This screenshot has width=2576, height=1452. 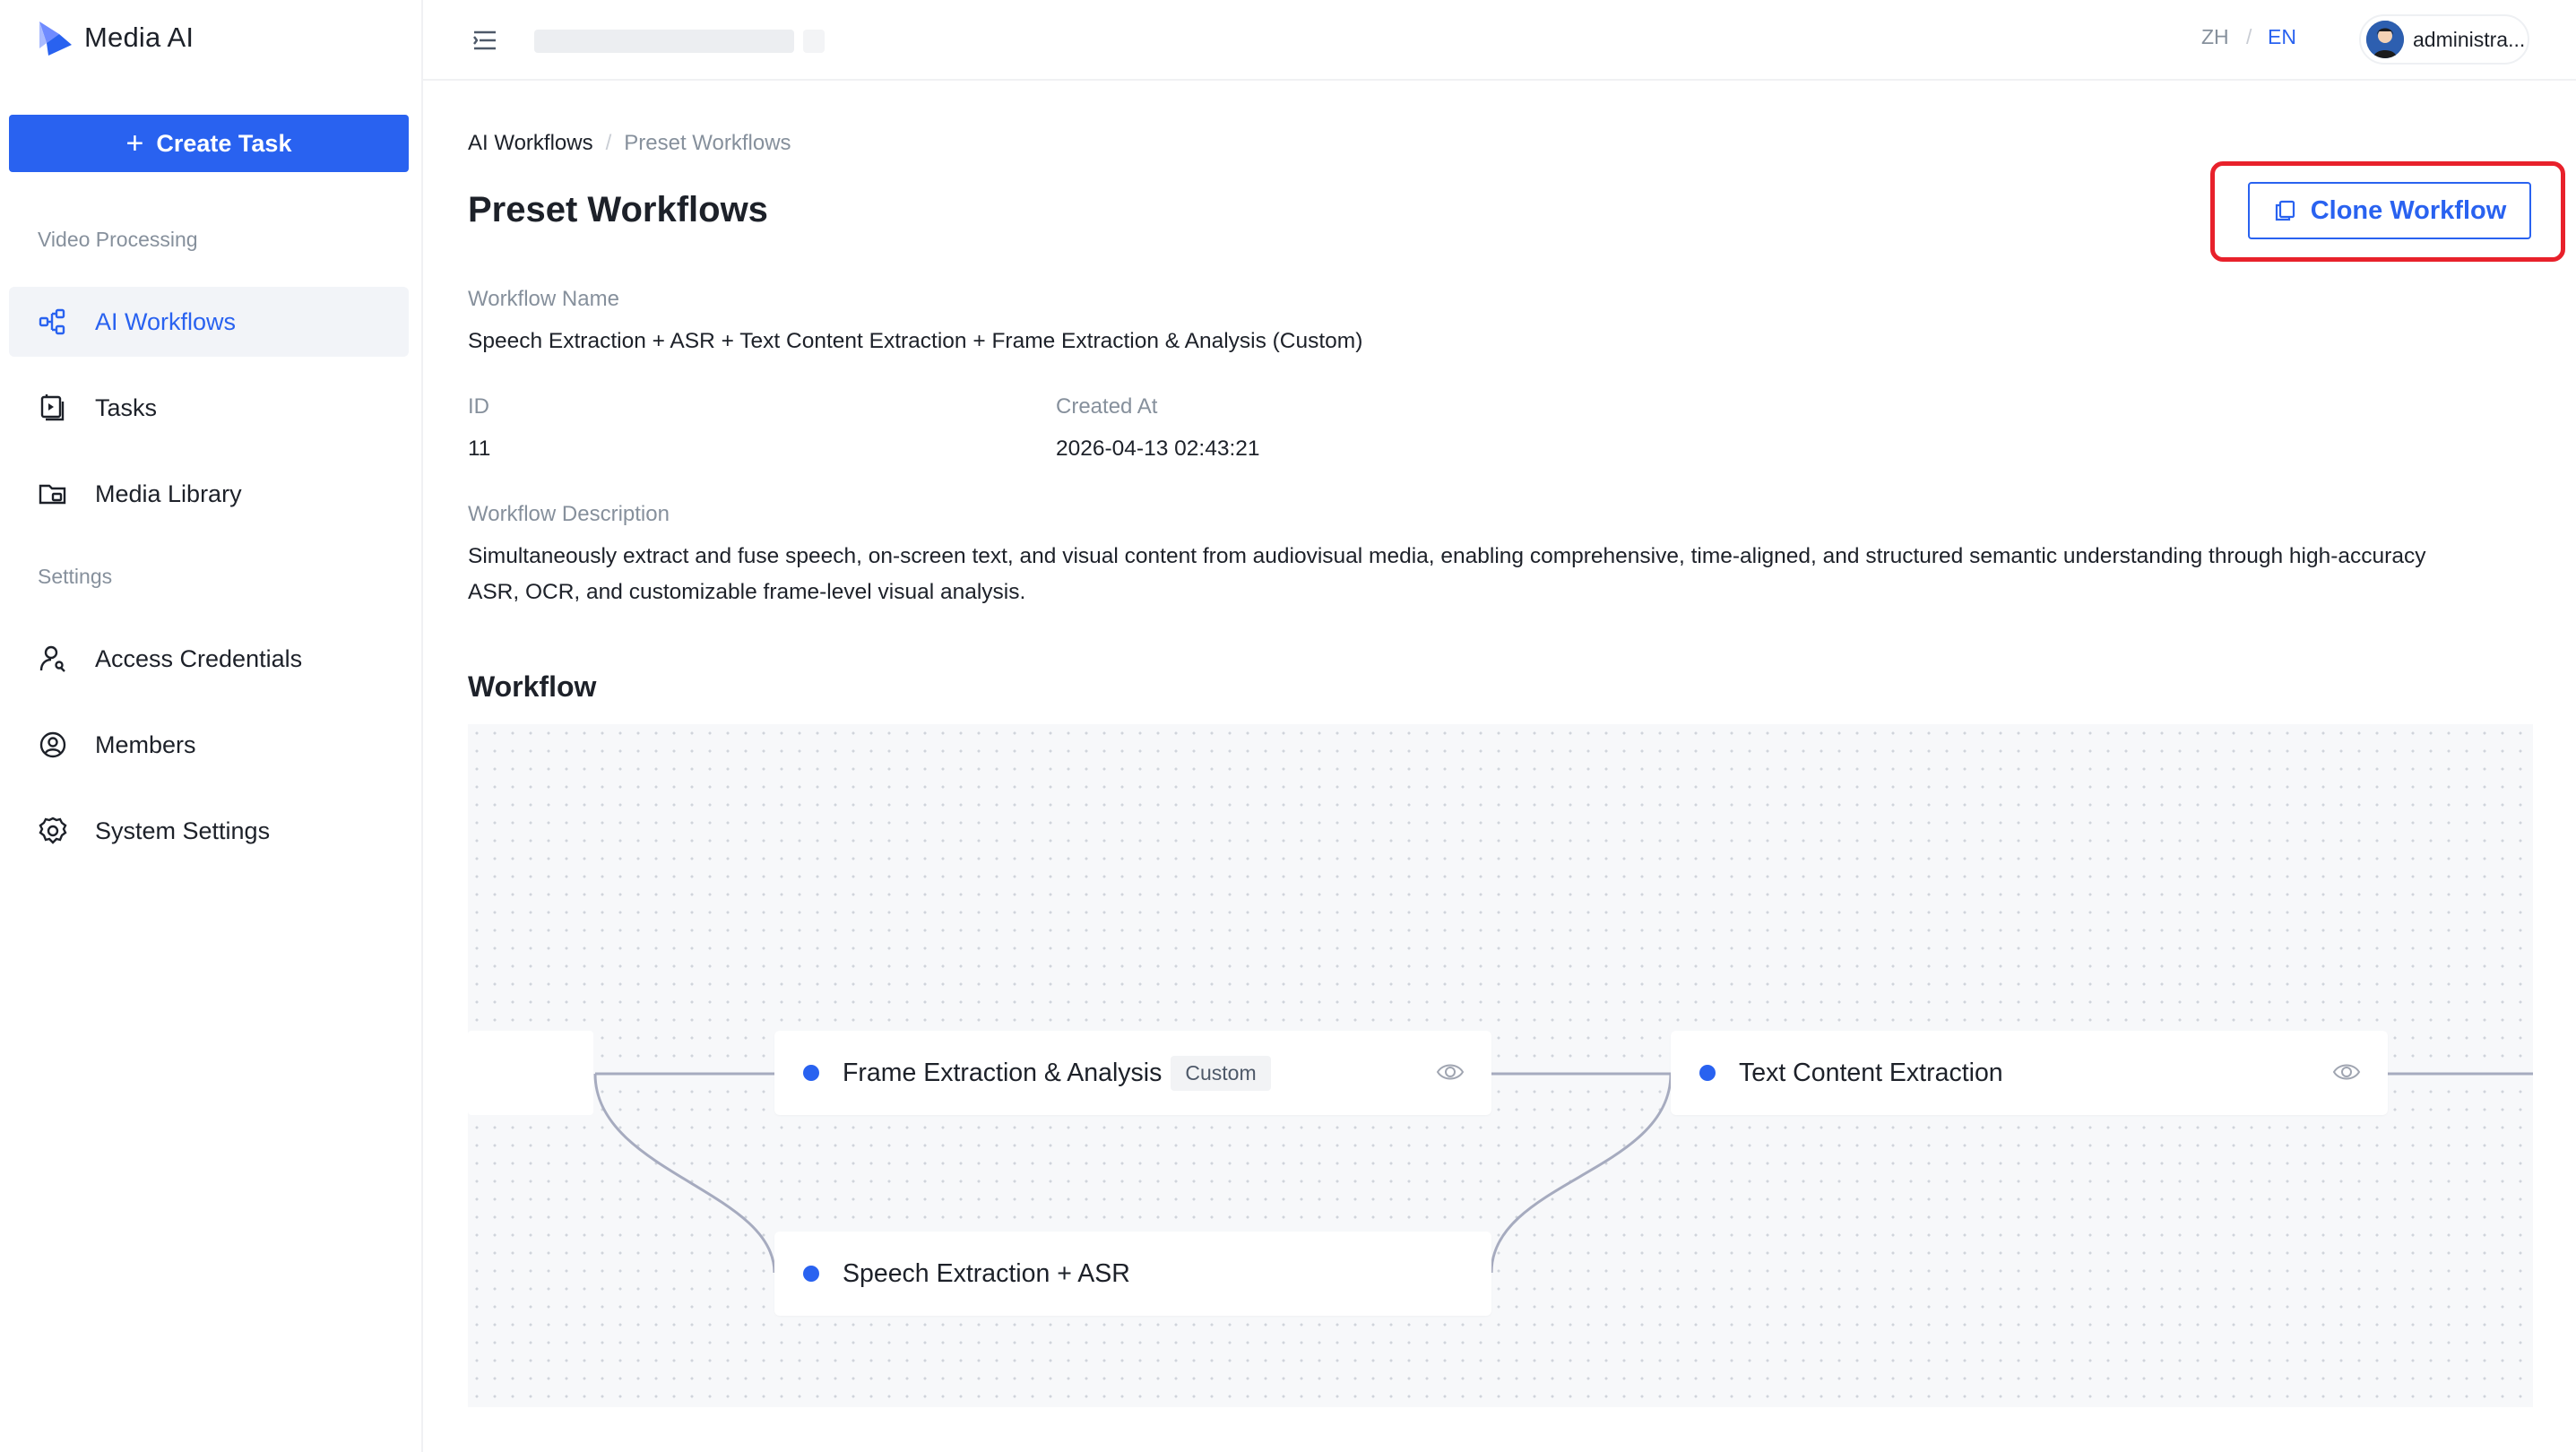 I want to click on redacted-header-text, so click(x=664, y=42).